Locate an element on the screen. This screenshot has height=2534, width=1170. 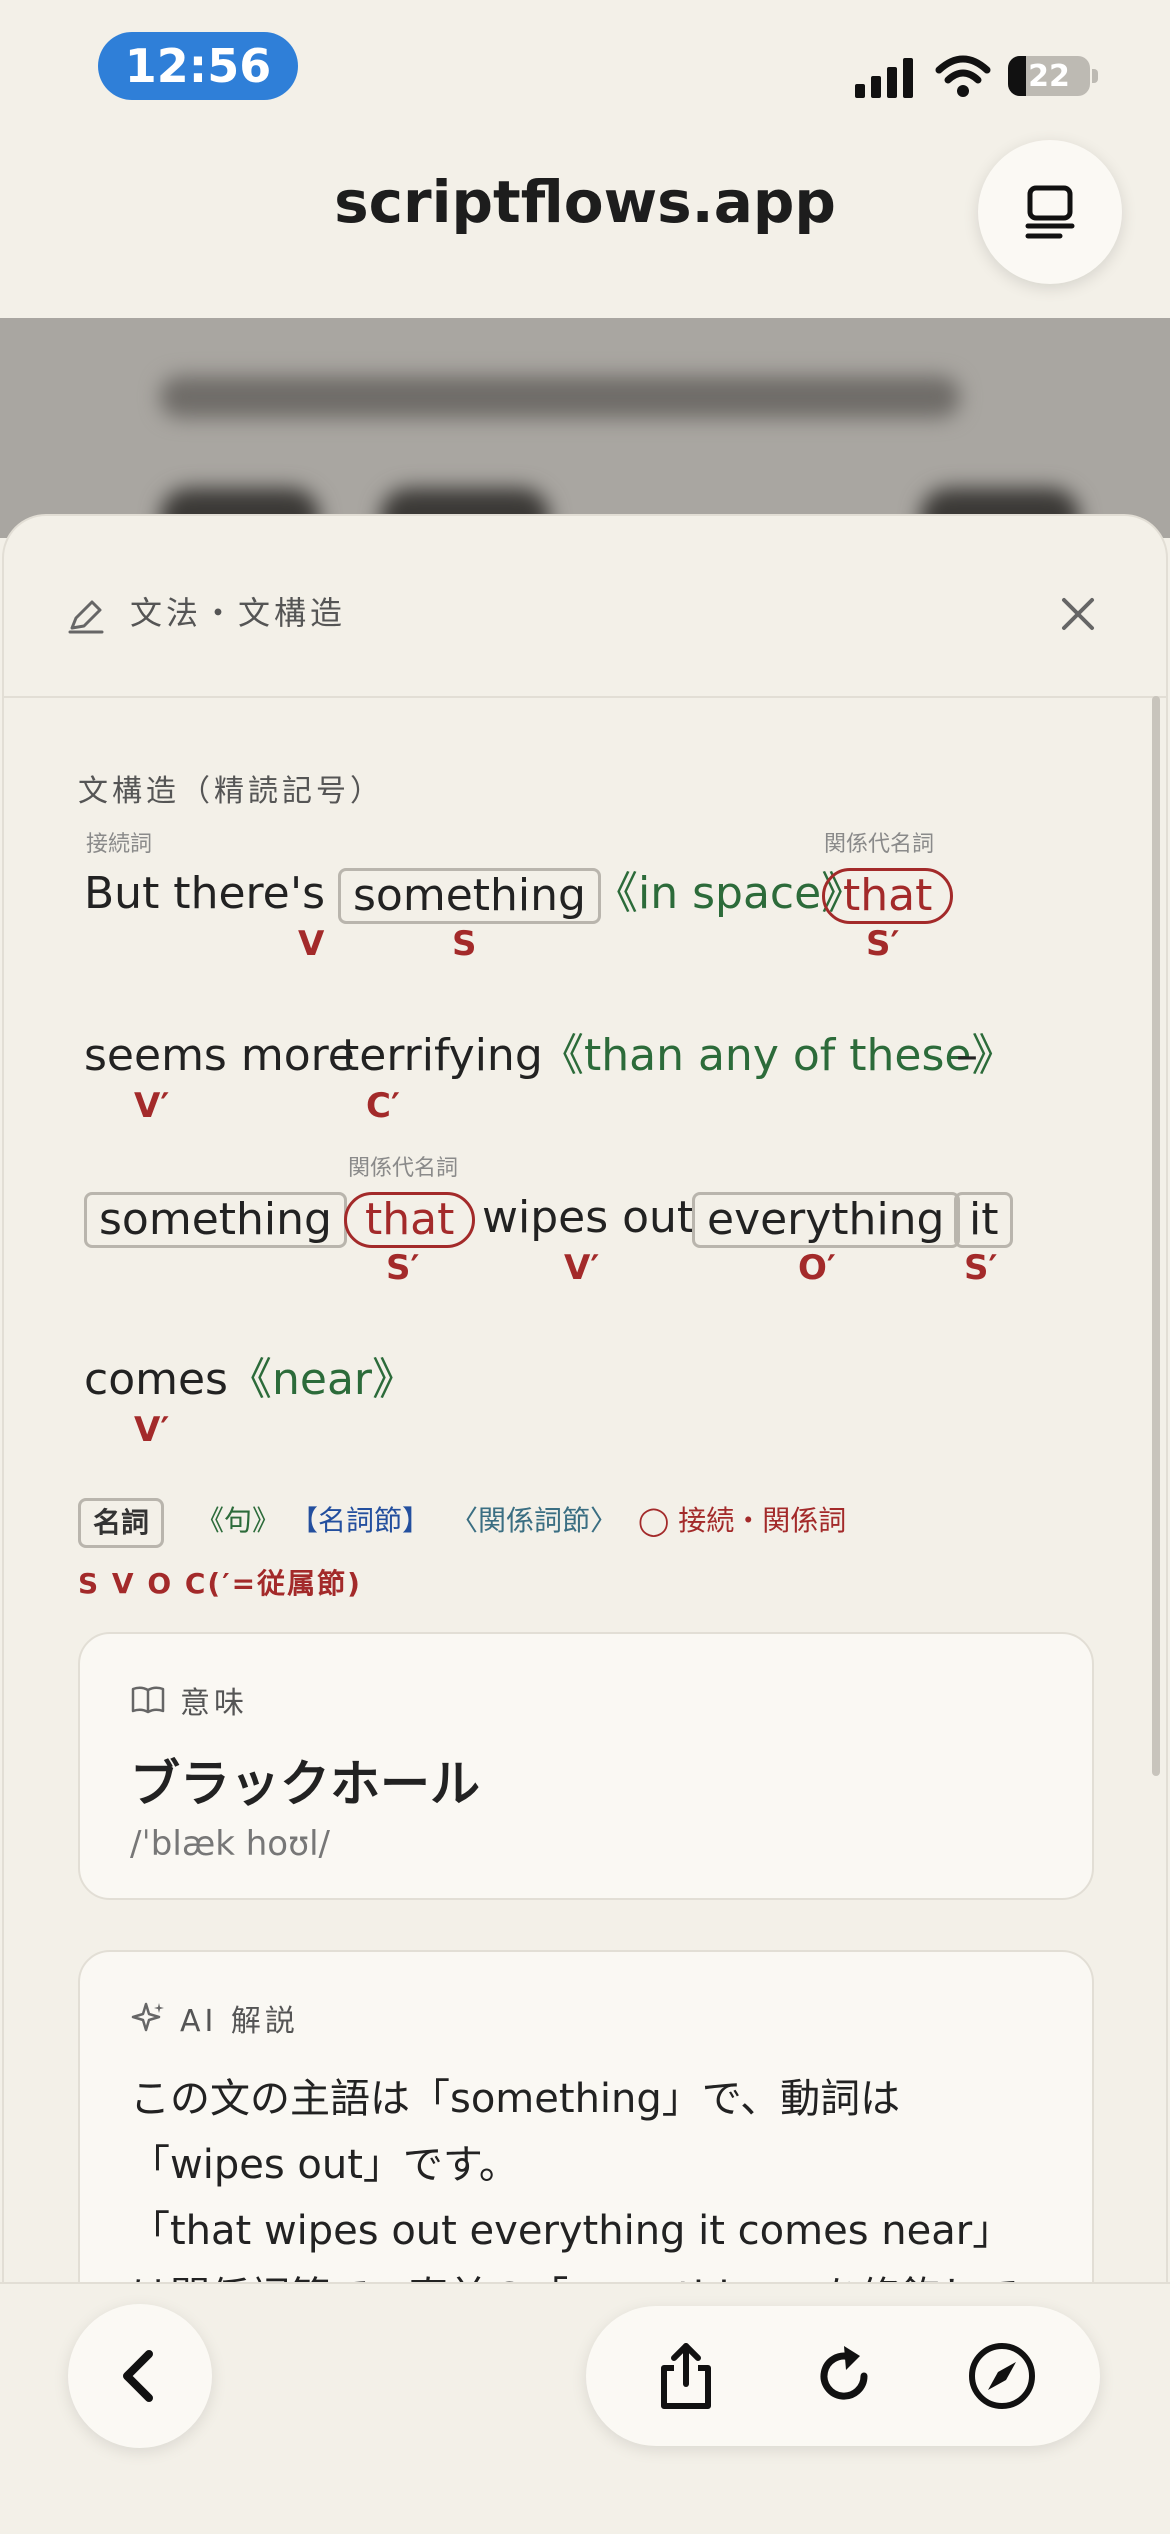
reader-mode-icon is located at coordinates (1050, 212).